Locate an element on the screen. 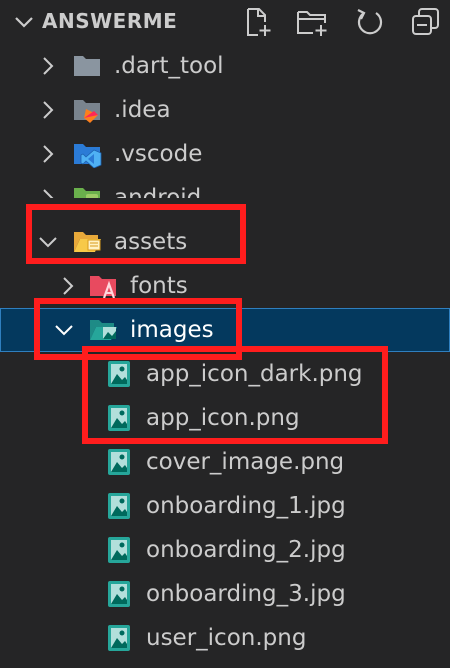  images-folder-icon is located at coordinates (103, 330).